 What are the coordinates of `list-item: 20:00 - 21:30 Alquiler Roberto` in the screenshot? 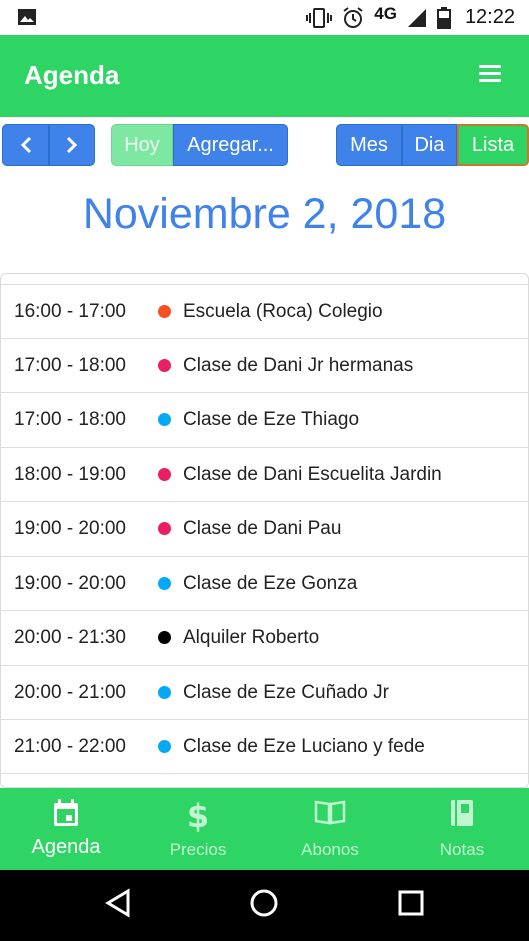 It's located at (264, 637).